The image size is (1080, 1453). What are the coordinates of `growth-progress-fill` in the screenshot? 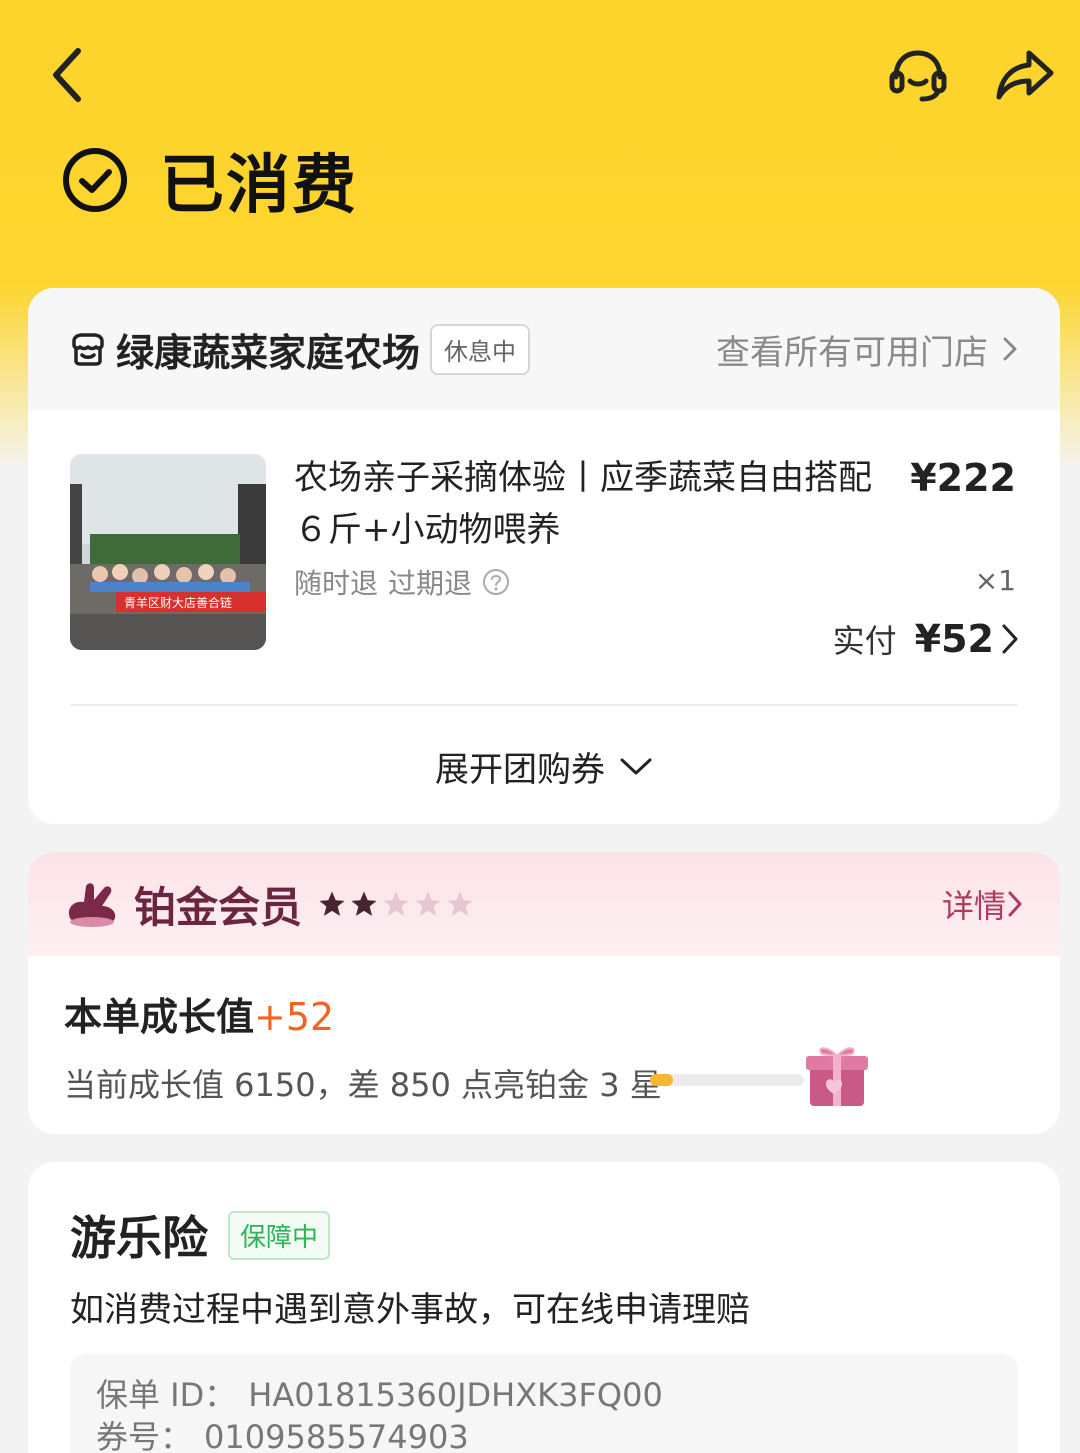 It's located at (662, 1080).